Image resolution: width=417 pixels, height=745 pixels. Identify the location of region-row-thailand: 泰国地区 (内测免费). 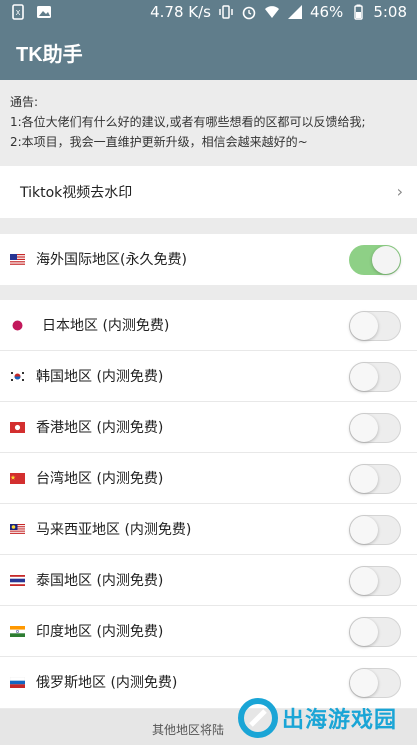
(208, 580).